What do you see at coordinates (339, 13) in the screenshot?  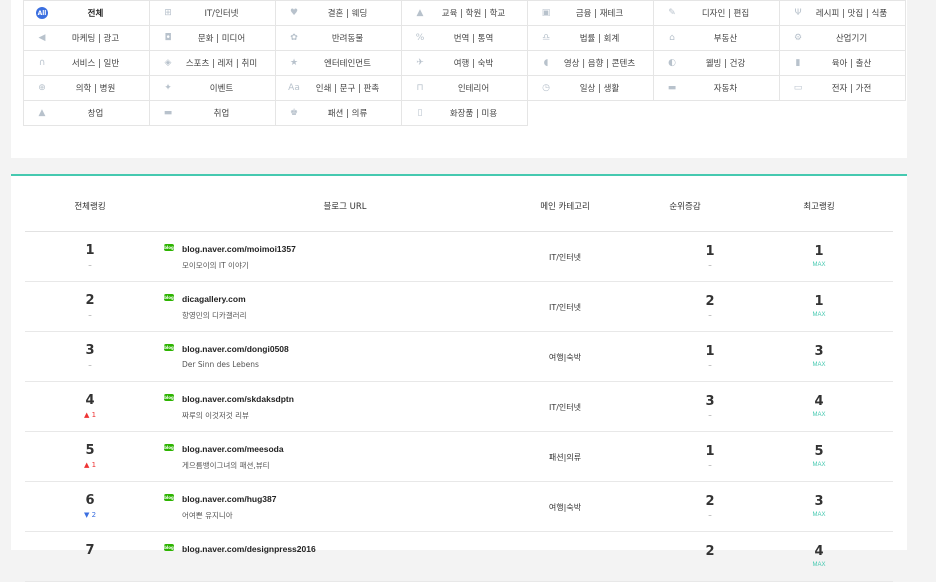 I see `category-item: ♥ 결혼 | 웨딩` at bounding box center [339, 13].